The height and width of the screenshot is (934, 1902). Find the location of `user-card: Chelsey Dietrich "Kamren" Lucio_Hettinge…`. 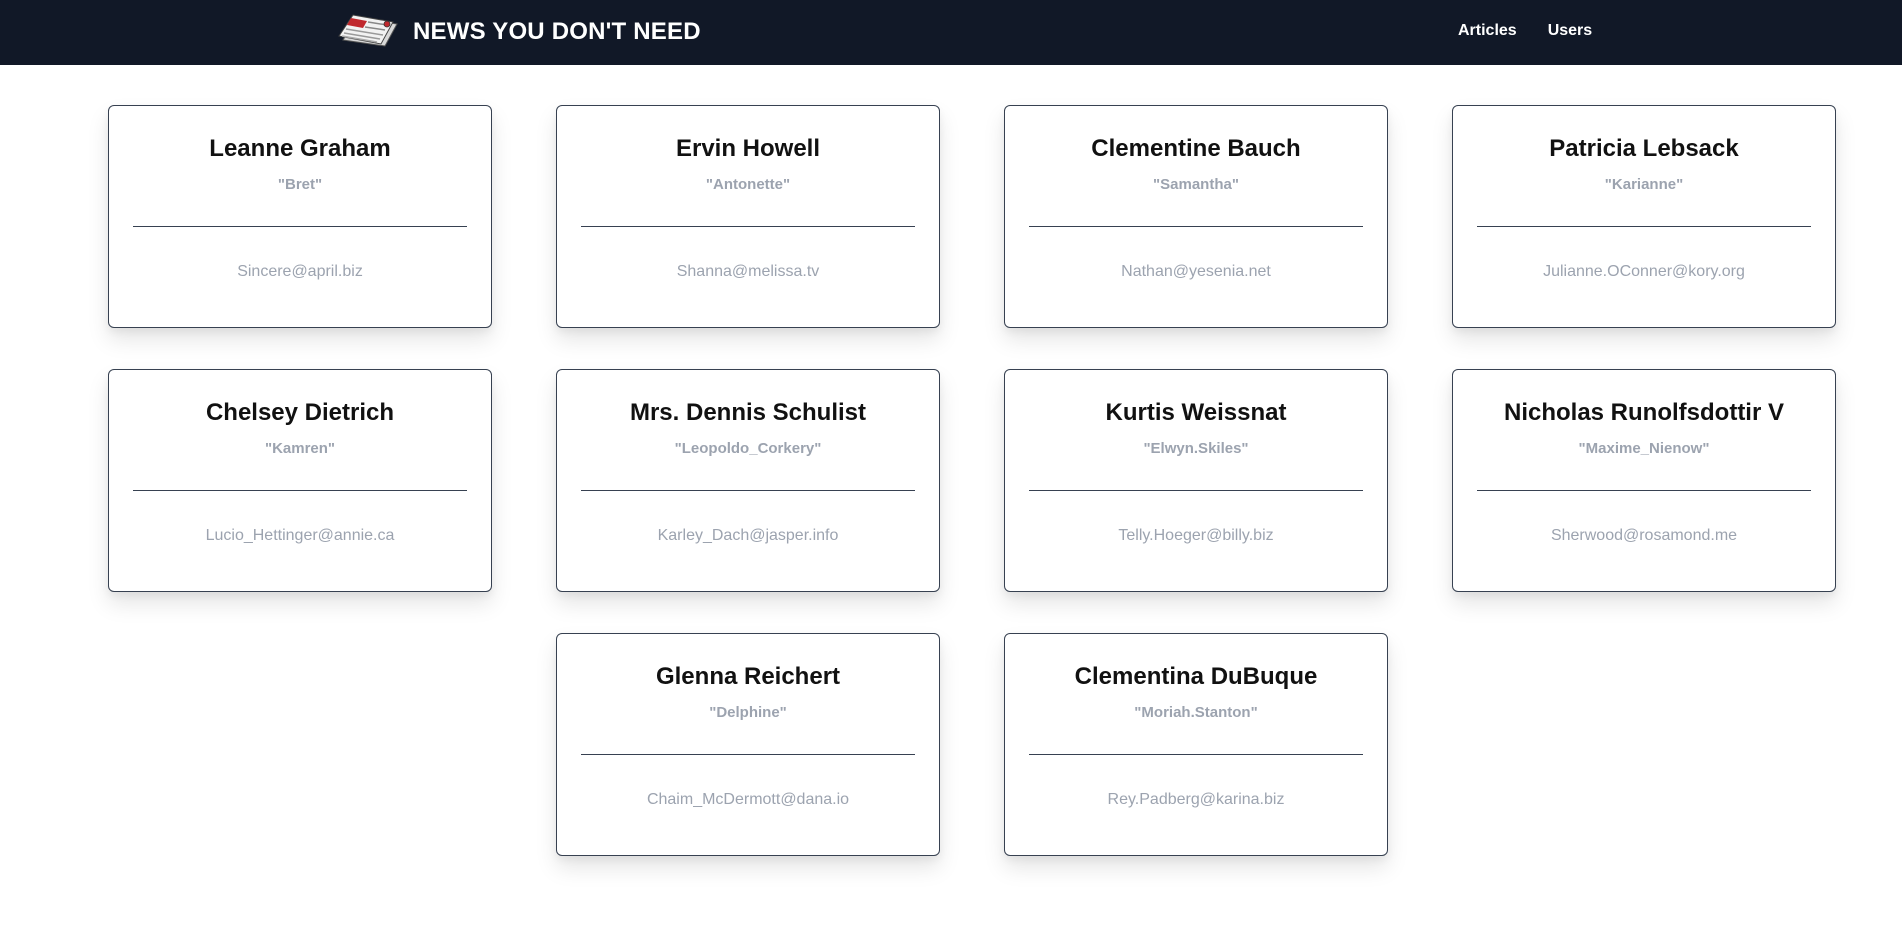

user-card: Chelsey Dietrich "Kamren" Lucio_Hettinge… is located at coordinates (300, 480).